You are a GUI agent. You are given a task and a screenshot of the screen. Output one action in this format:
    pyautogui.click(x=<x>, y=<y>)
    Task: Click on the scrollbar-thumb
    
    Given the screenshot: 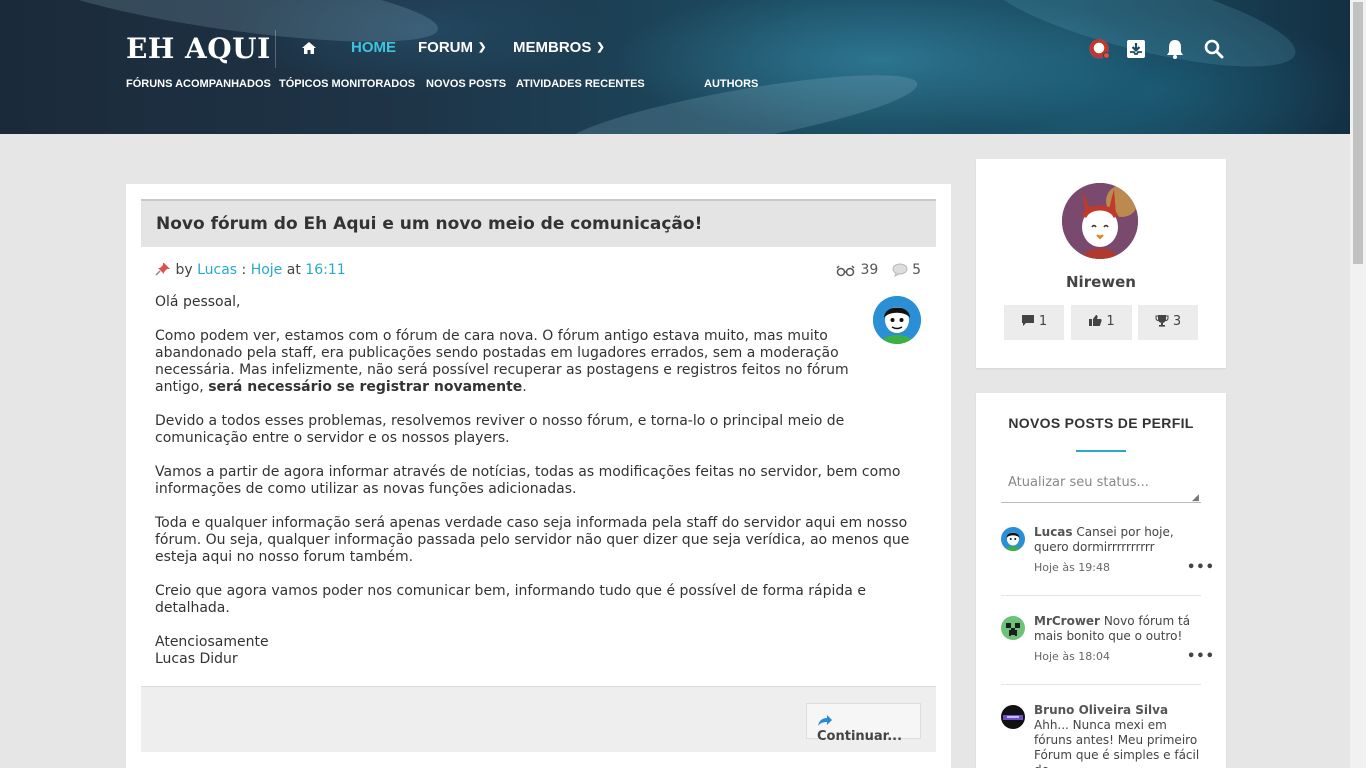 What is the action you would take?
    pyautogui.click(x=1358, y=133)
    